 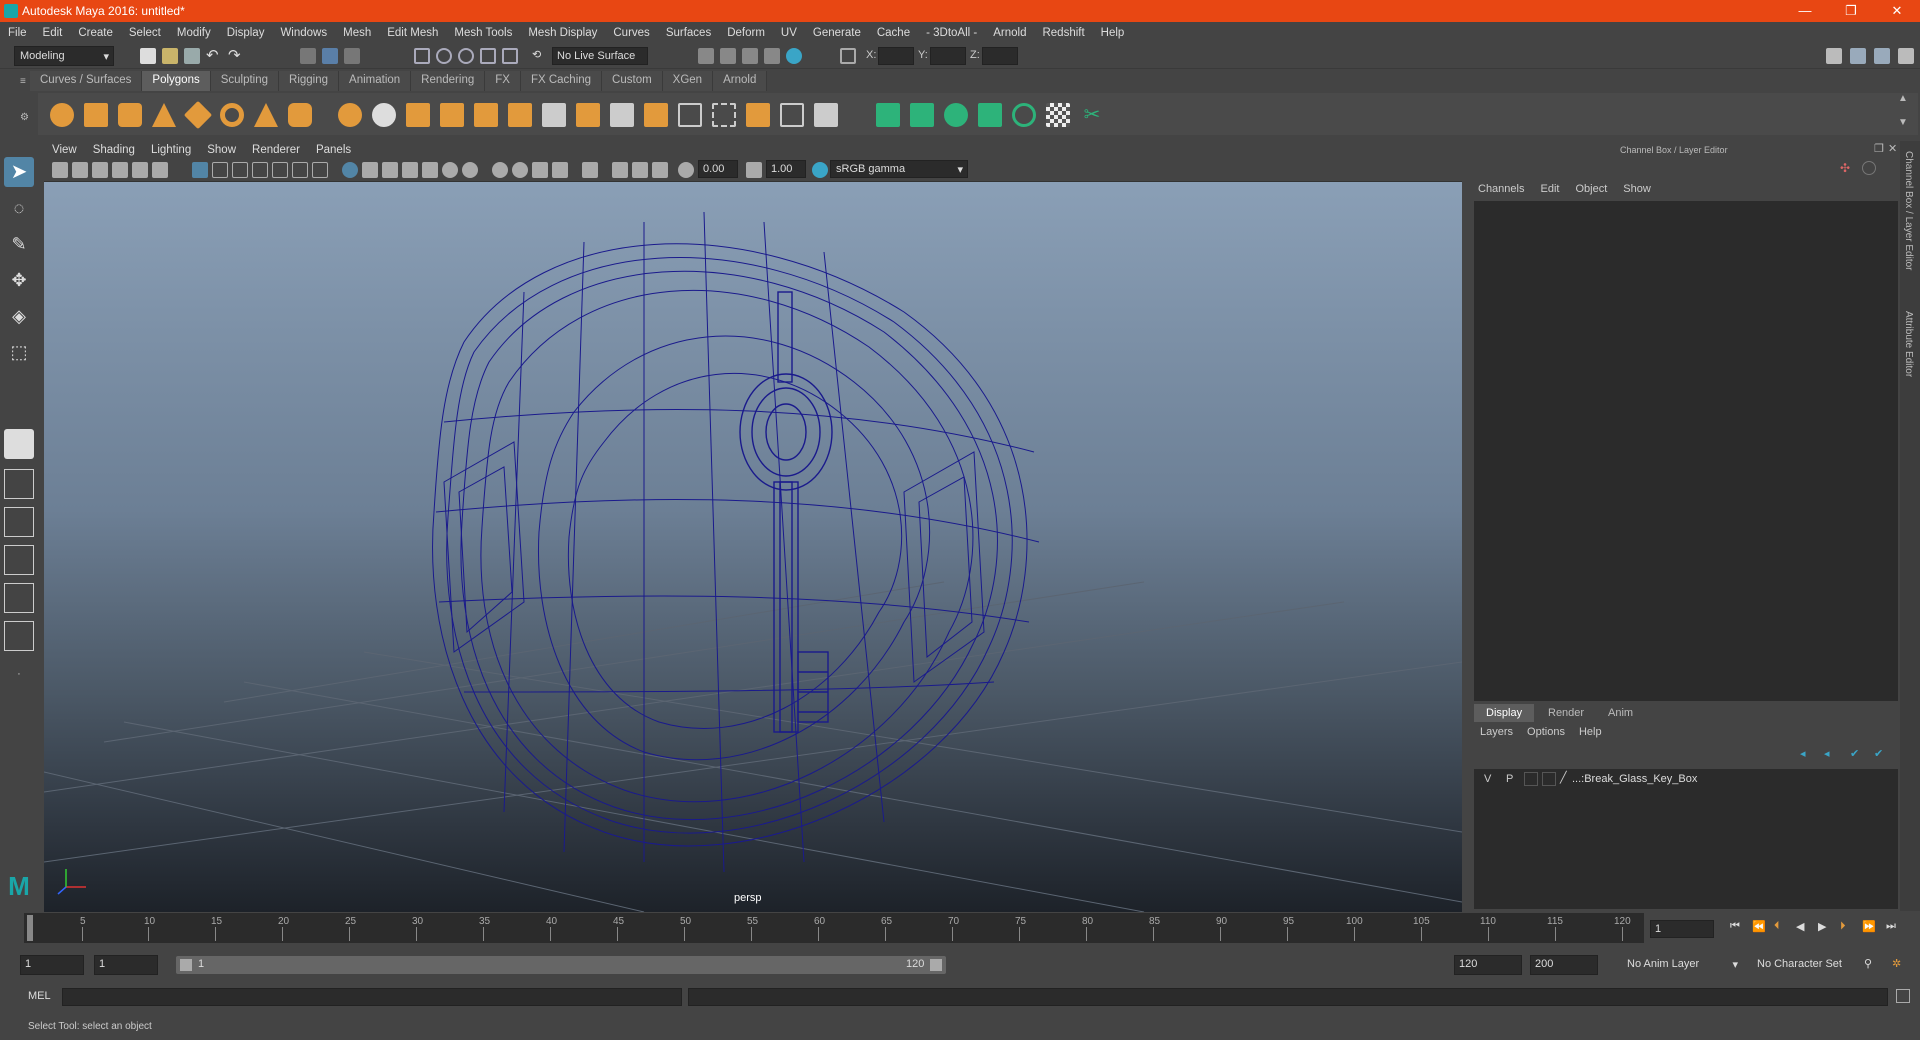 I want to click on extrude-icon, so click(x=418, y=115).